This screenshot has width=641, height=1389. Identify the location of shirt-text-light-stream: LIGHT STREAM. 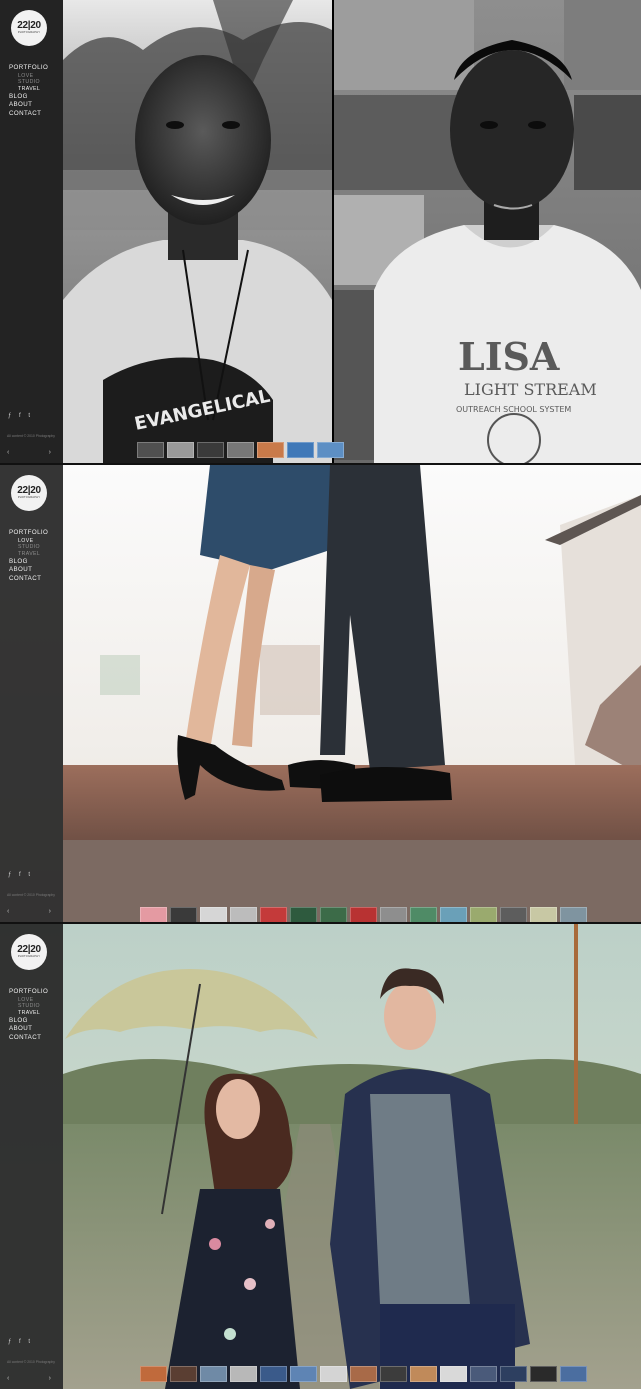
(530, 389).